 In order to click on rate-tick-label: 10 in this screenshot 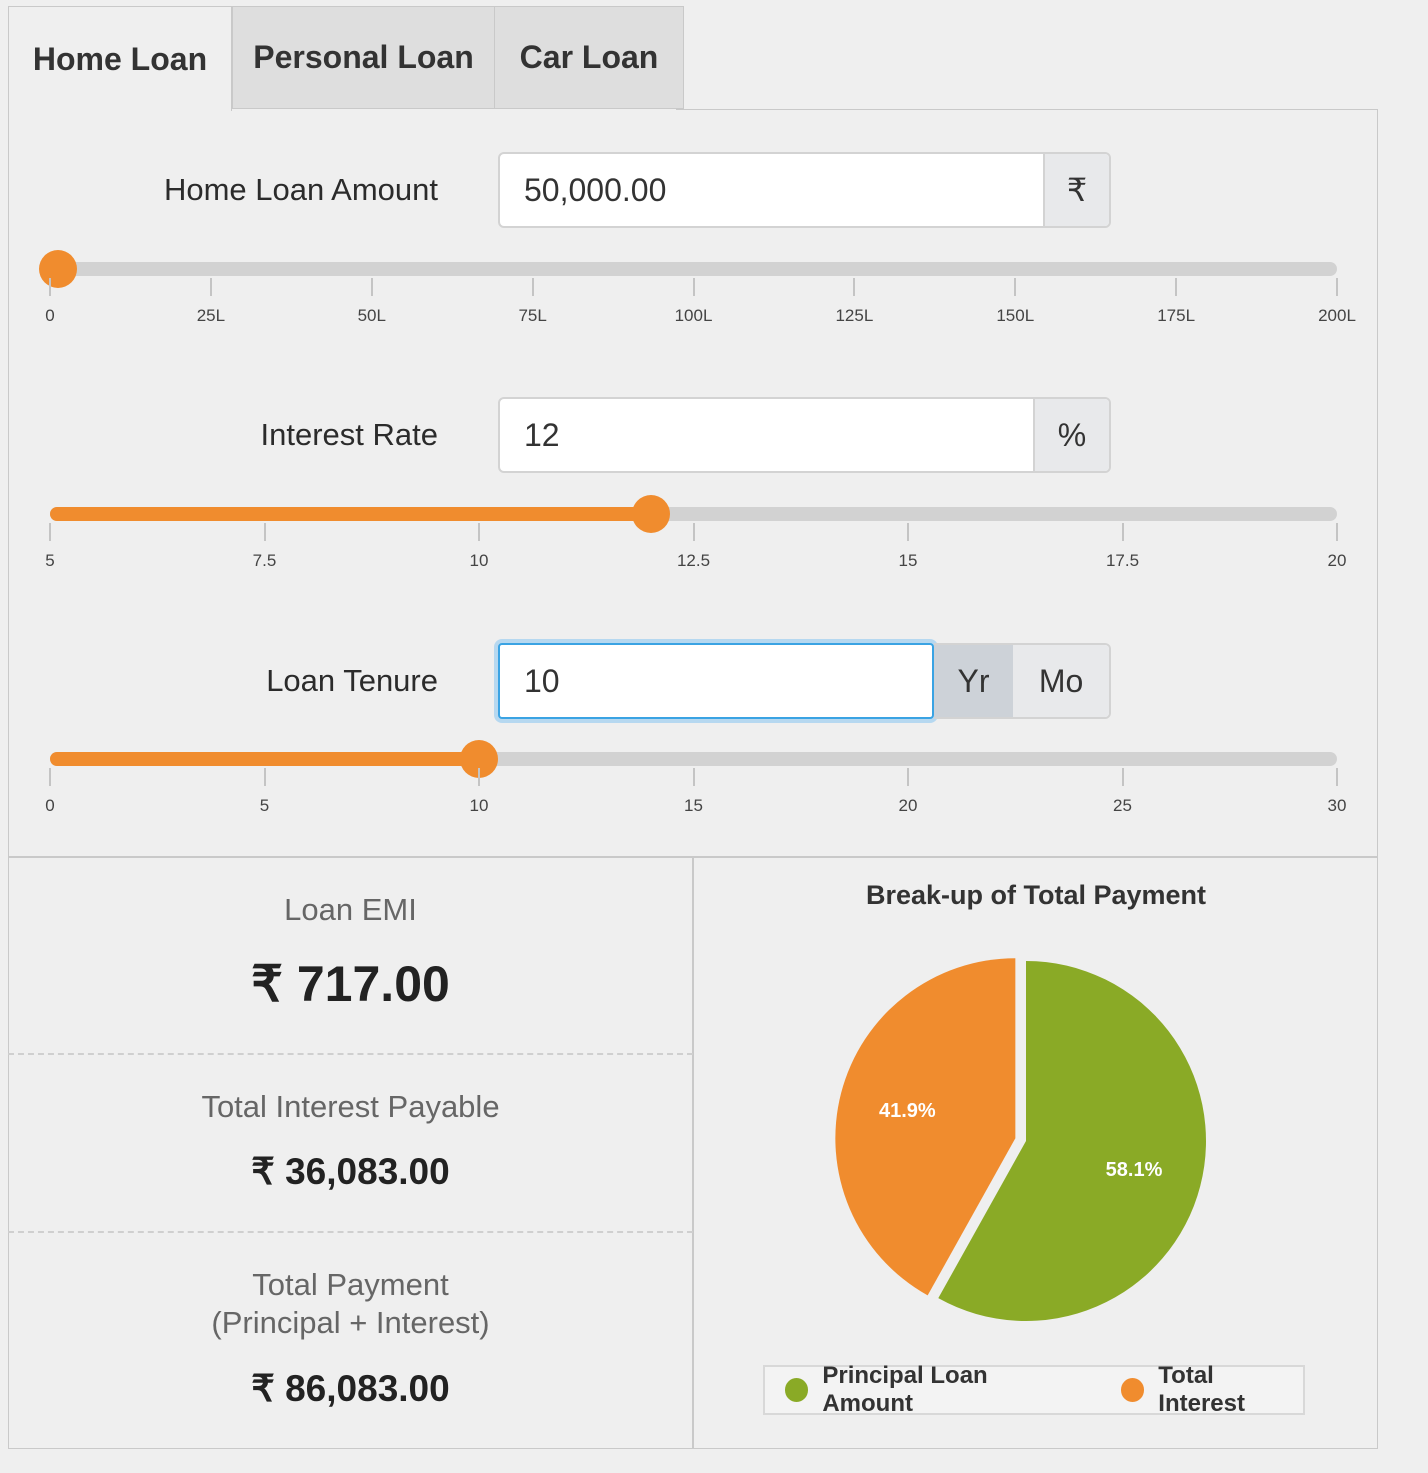, I will do `click(479, 560)`.